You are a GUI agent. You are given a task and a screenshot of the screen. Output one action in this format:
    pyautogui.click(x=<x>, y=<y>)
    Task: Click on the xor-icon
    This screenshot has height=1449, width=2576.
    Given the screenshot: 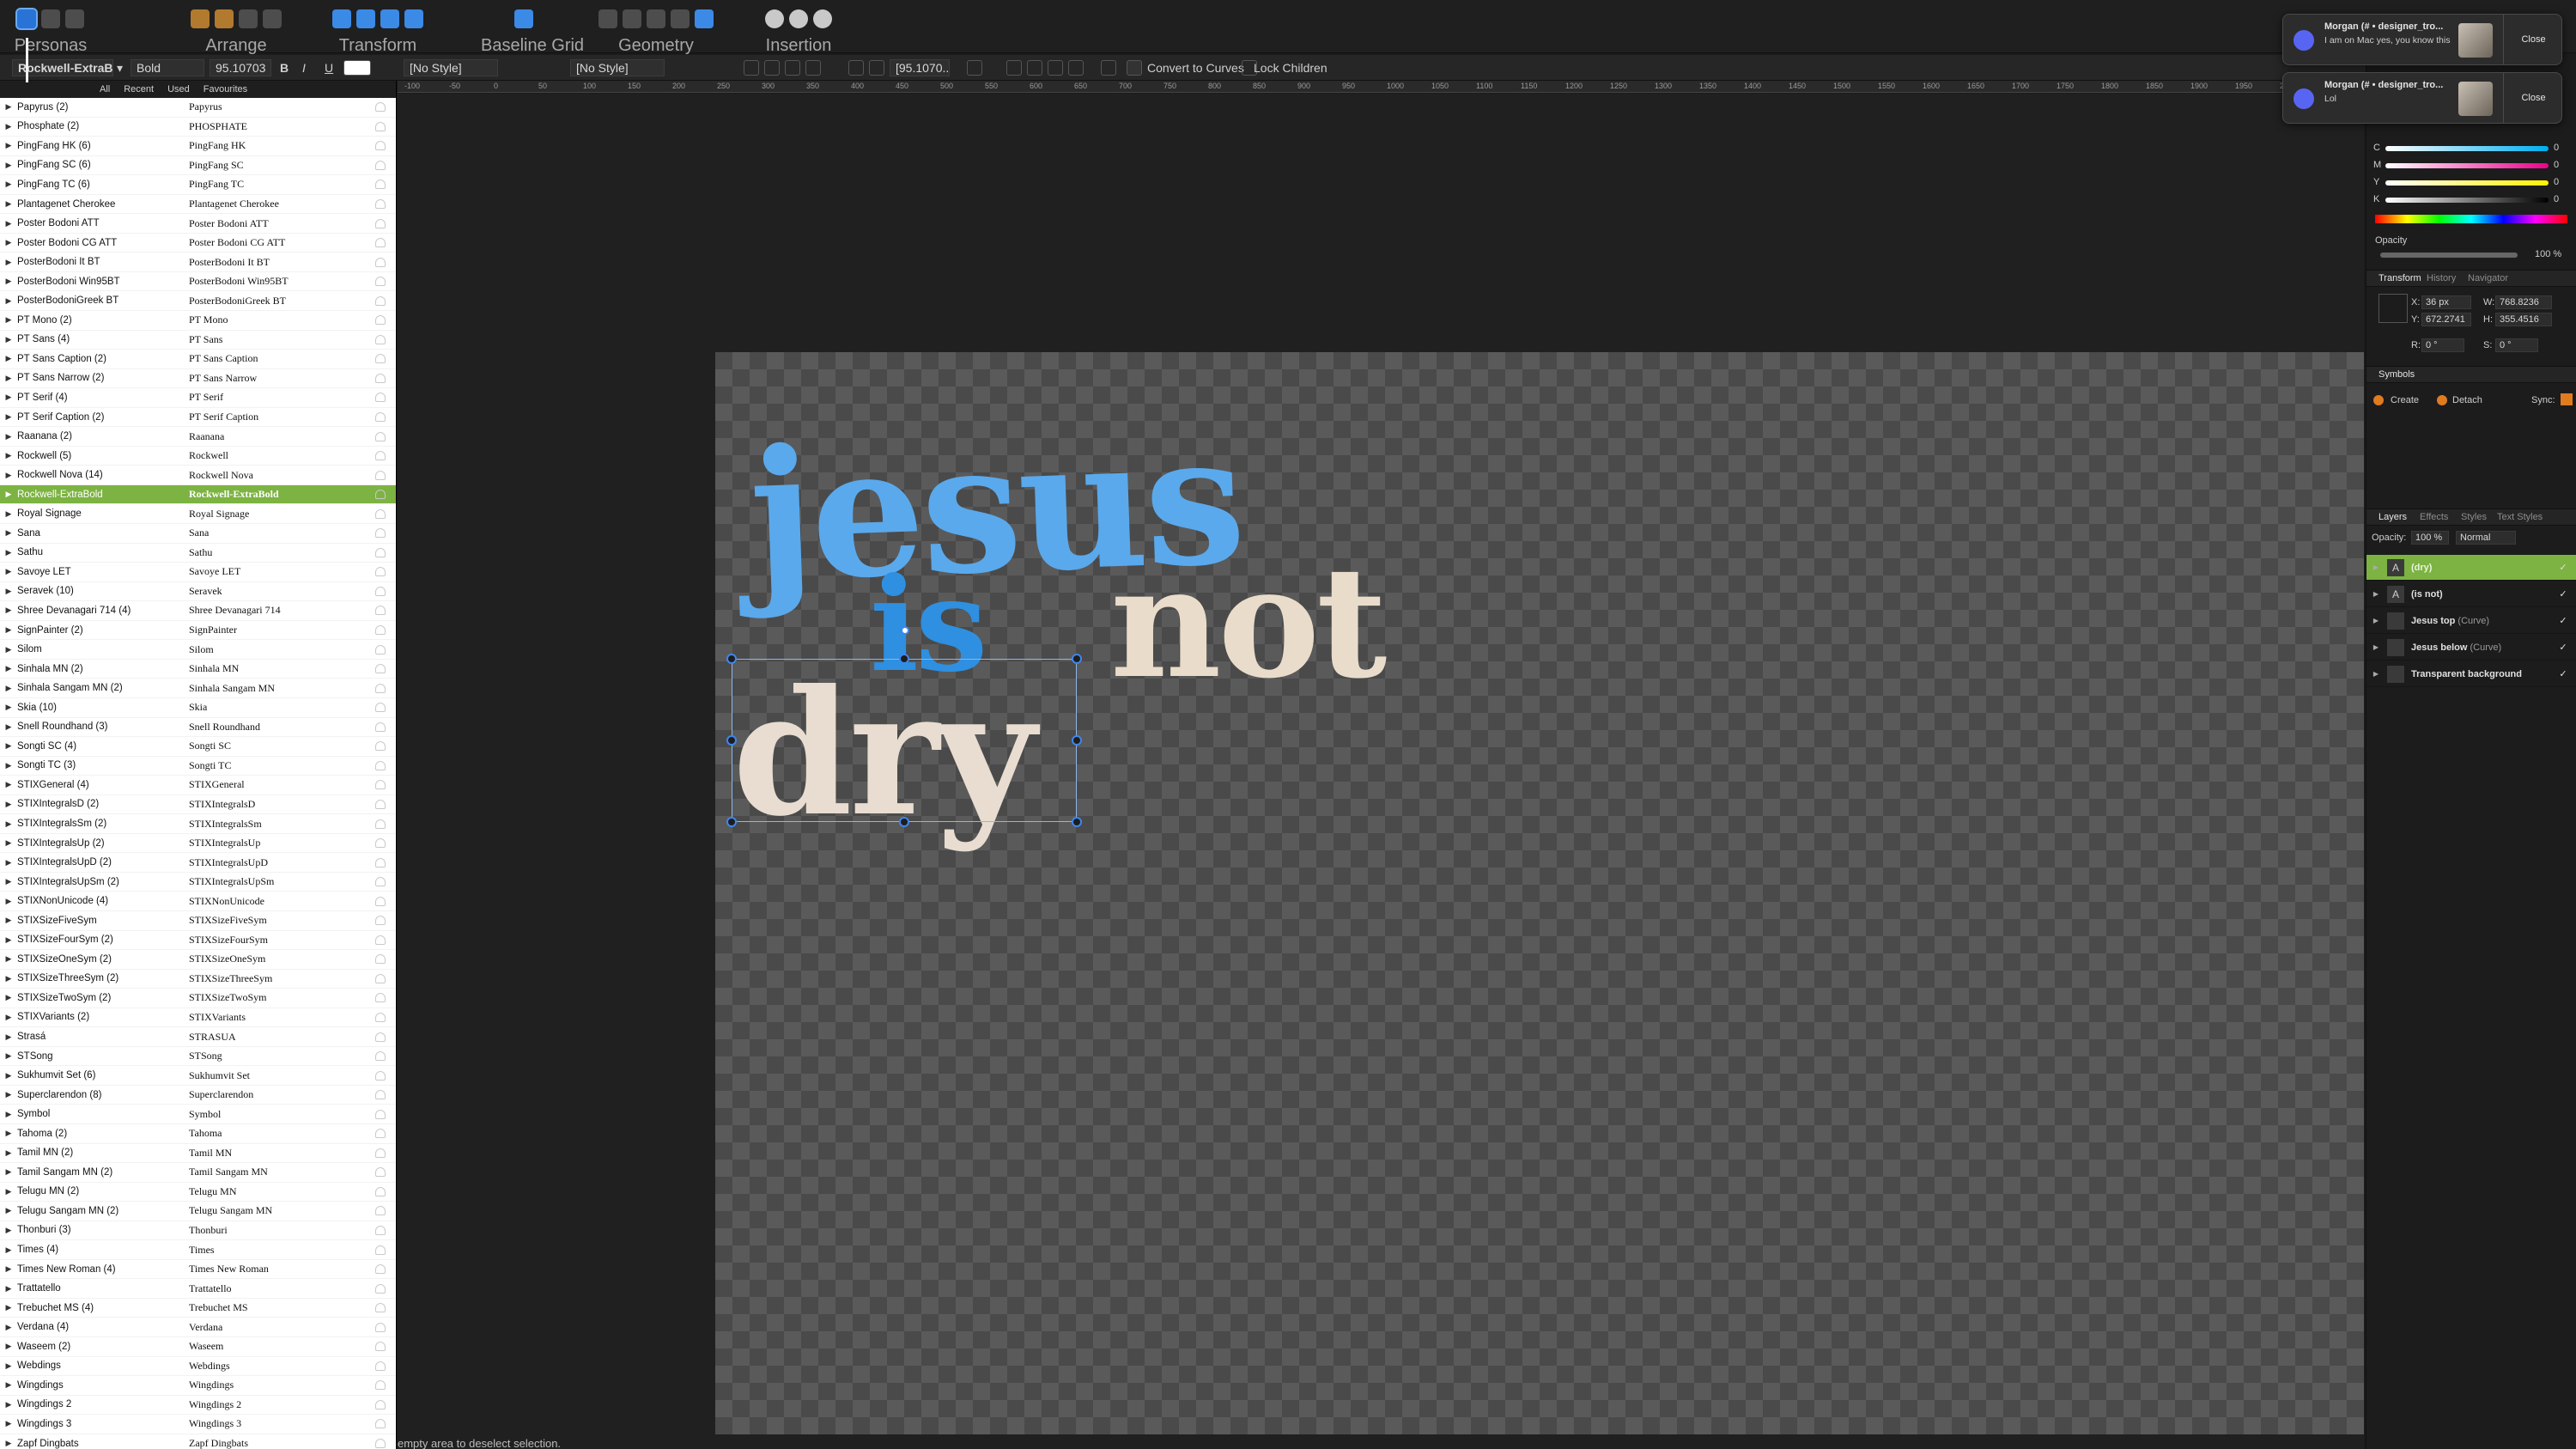 What is the action you would take?
    pyautogui.click(x=680, y=18)
    